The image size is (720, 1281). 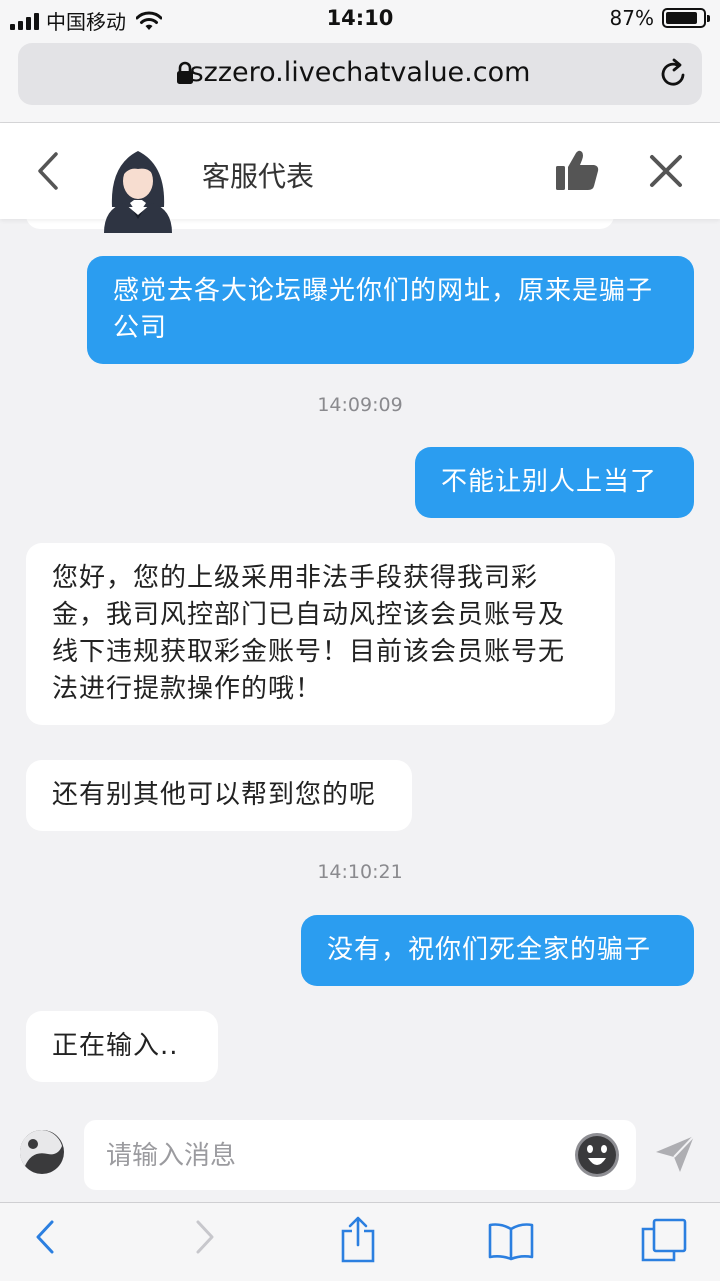 What do you see at coordinates (358, 1239) in the screenshot?
I see `share-icon` at bounding box center [358, 1239].